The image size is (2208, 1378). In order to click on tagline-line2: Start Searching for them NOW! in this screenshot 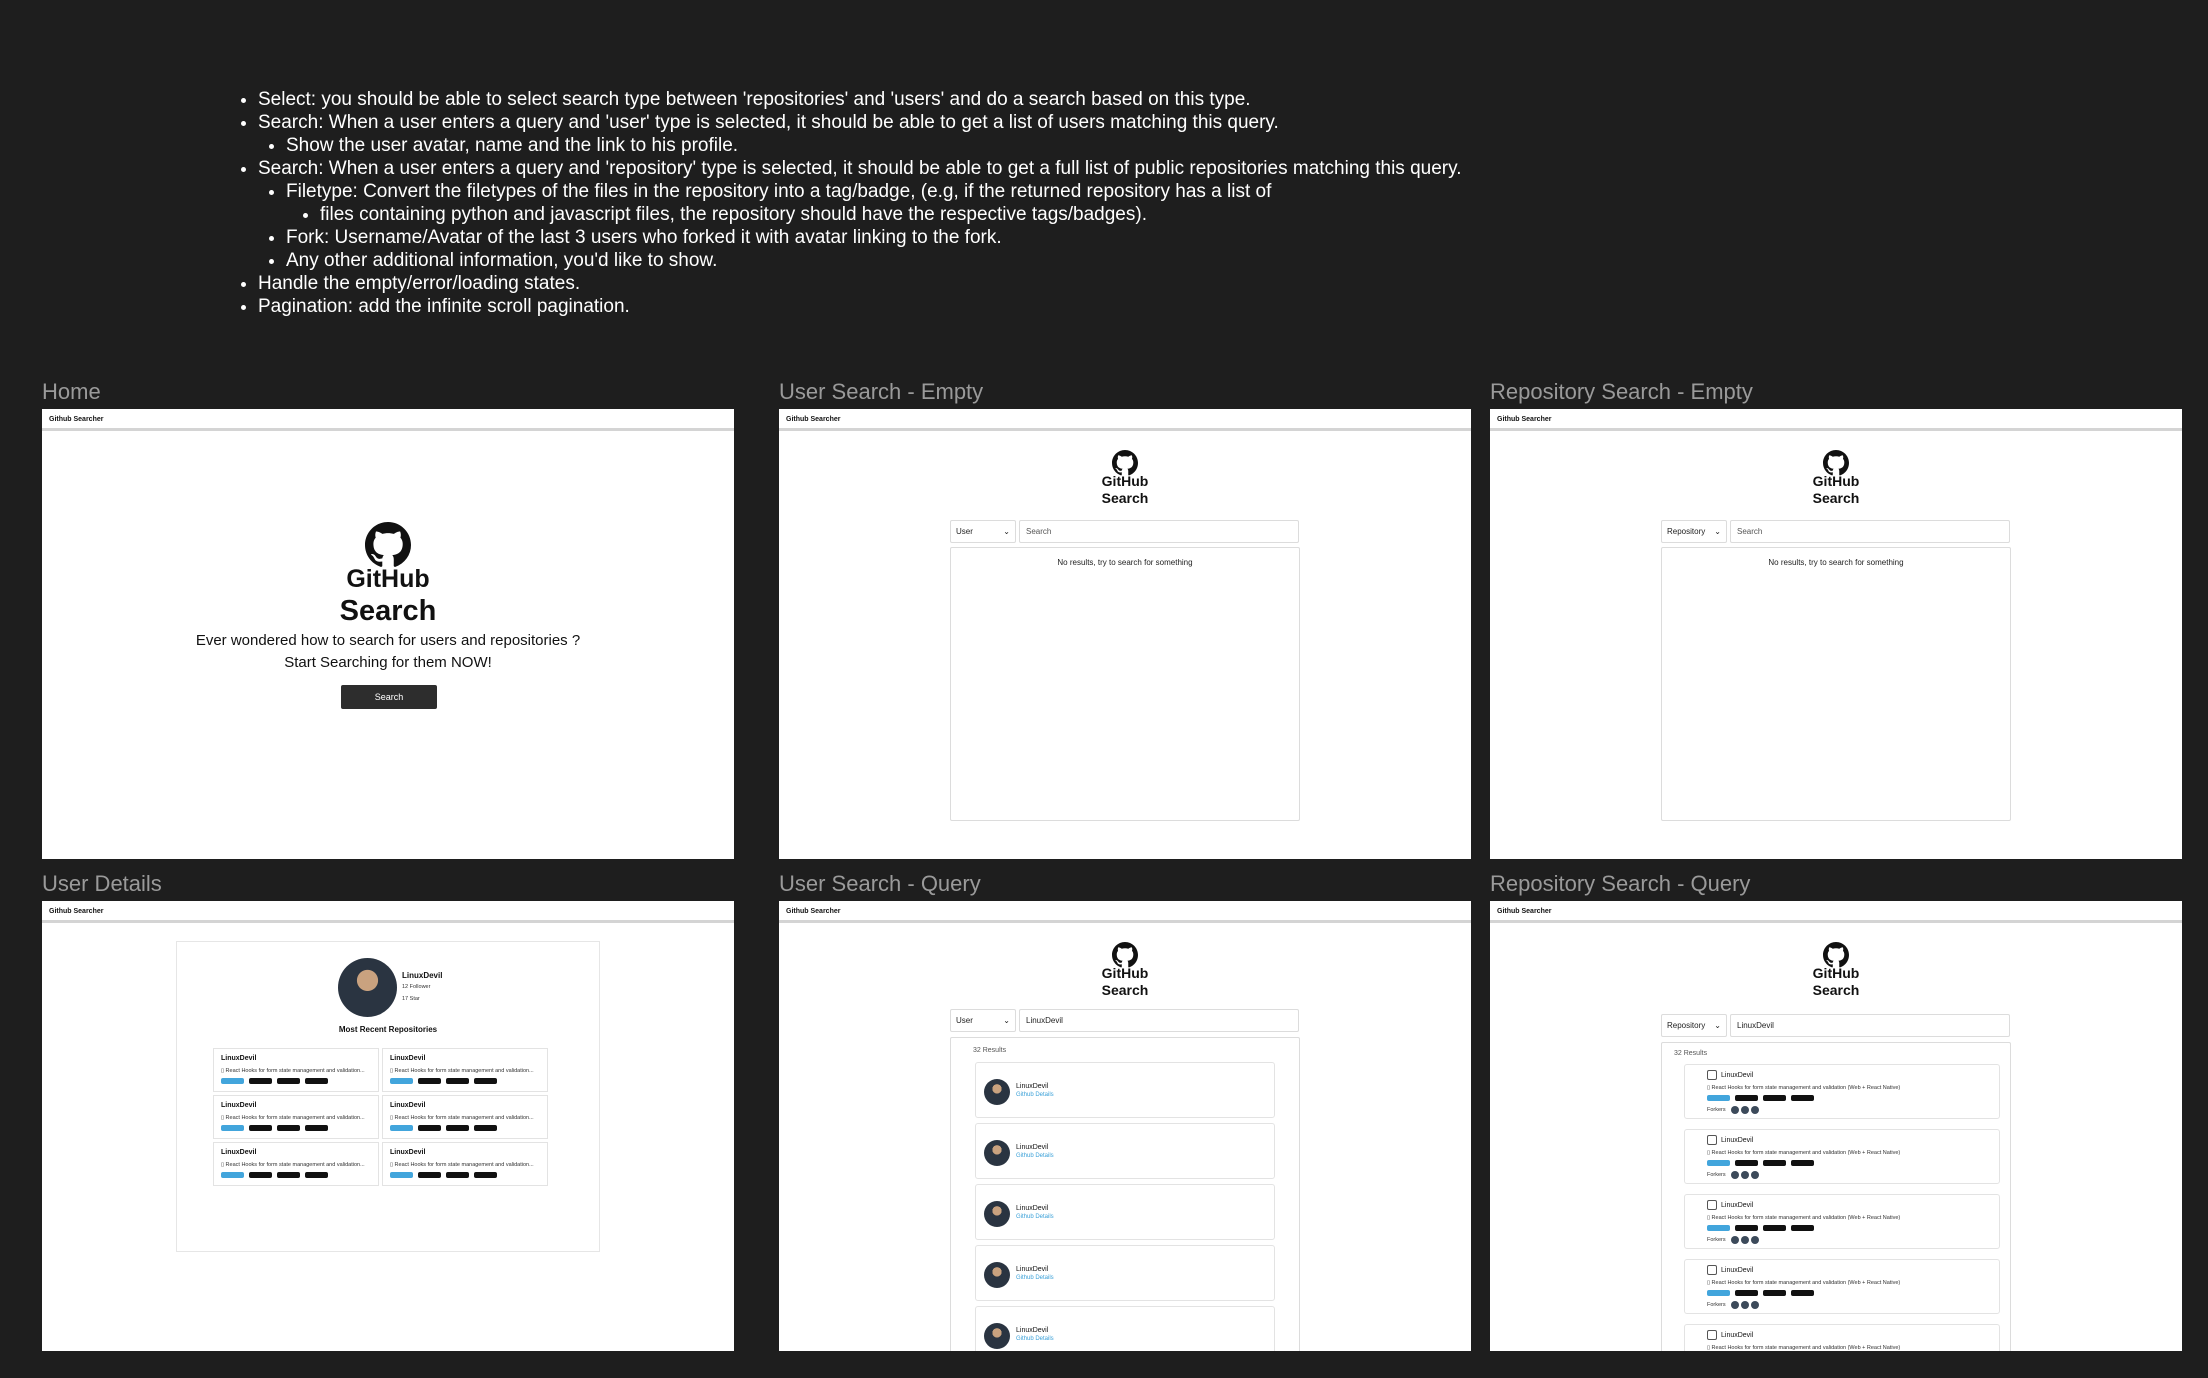, I will do `click(388, 662)`.